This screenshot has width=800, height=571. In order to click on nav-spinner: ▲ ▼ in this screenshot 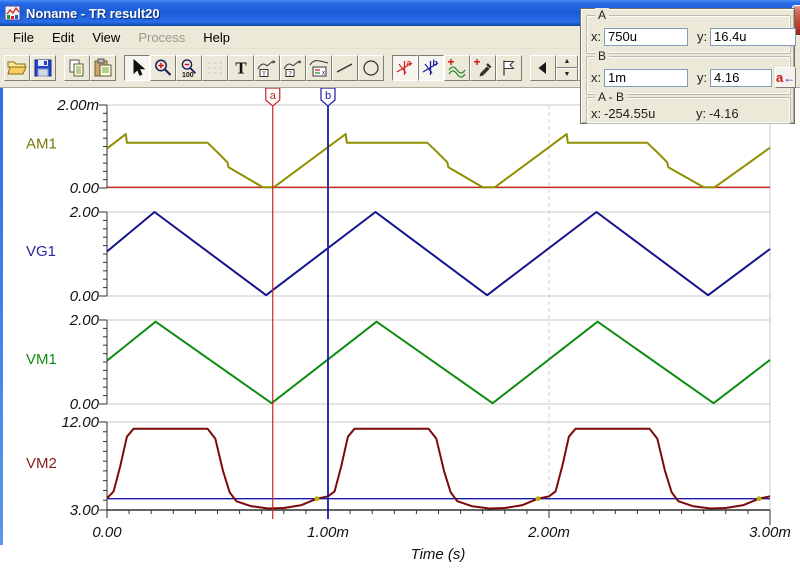, I will do `click(567, 68)`.